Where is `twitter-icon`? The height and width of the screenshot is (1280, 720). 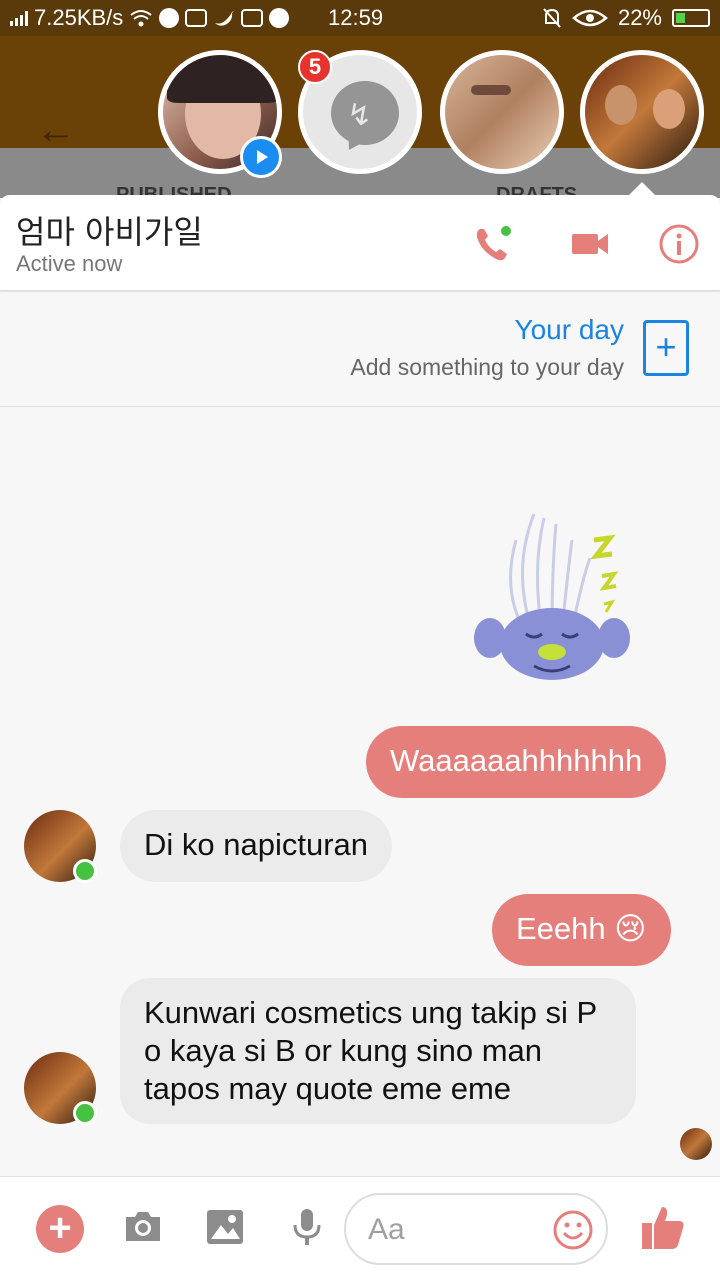 twitter-icon is located at coordinates (225, 18).